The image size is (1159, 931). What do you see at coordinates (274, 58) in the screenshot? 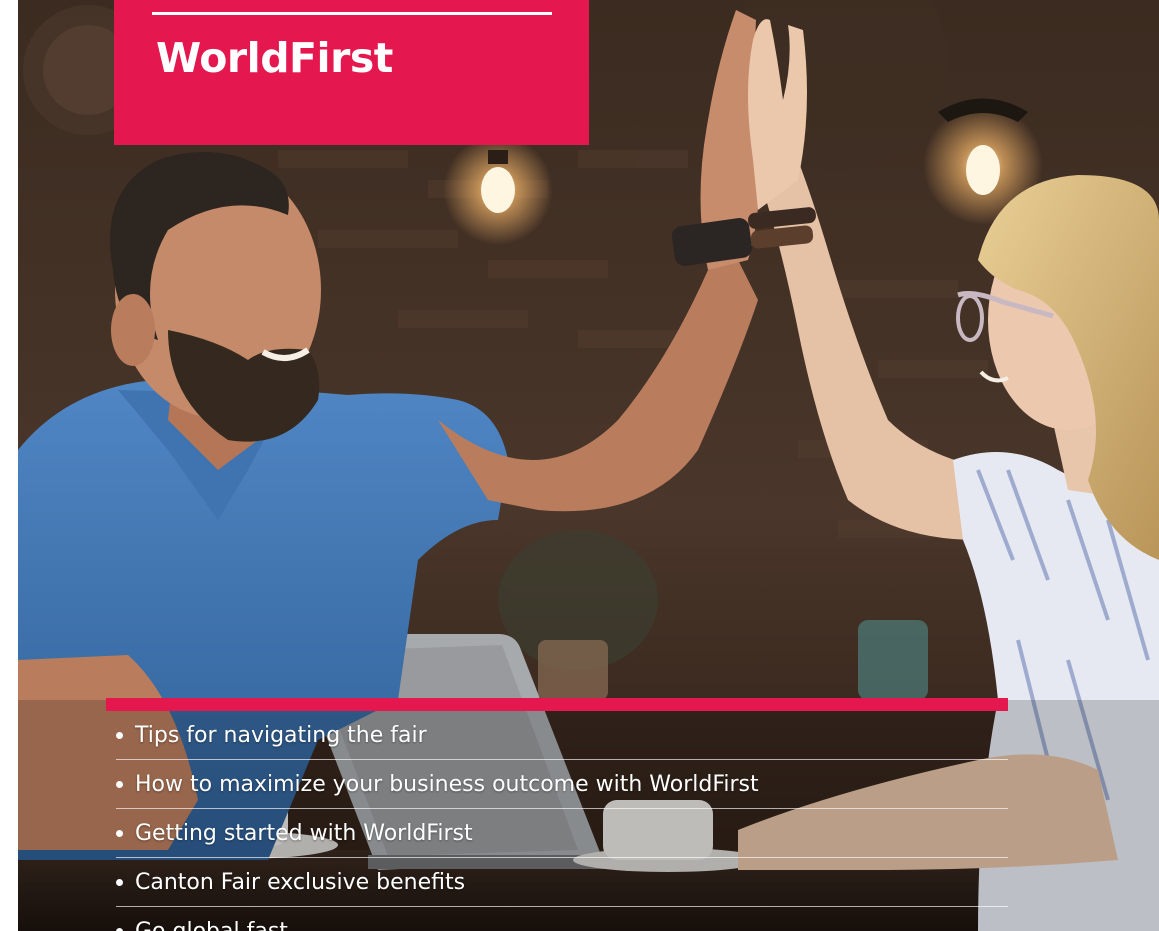
I see `worldfirst-logo: WorldFirst` at bounding box center [274, 58].